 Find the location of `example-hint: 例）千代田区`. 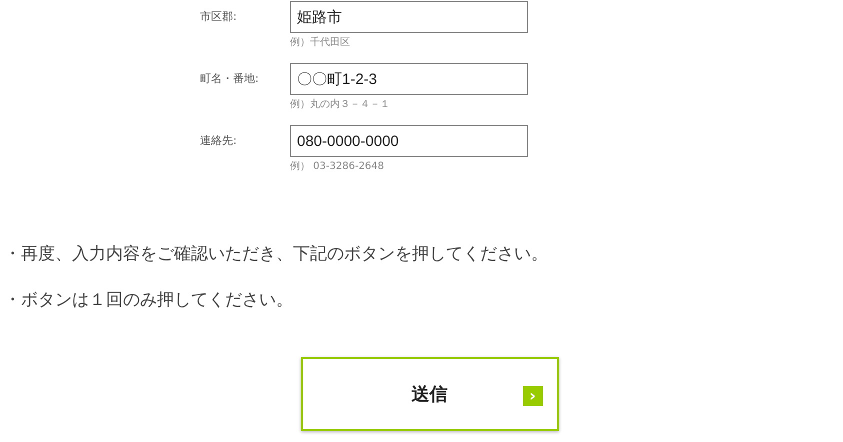

example-hint: 例）千代田区 is located at coordinates (320, 43).